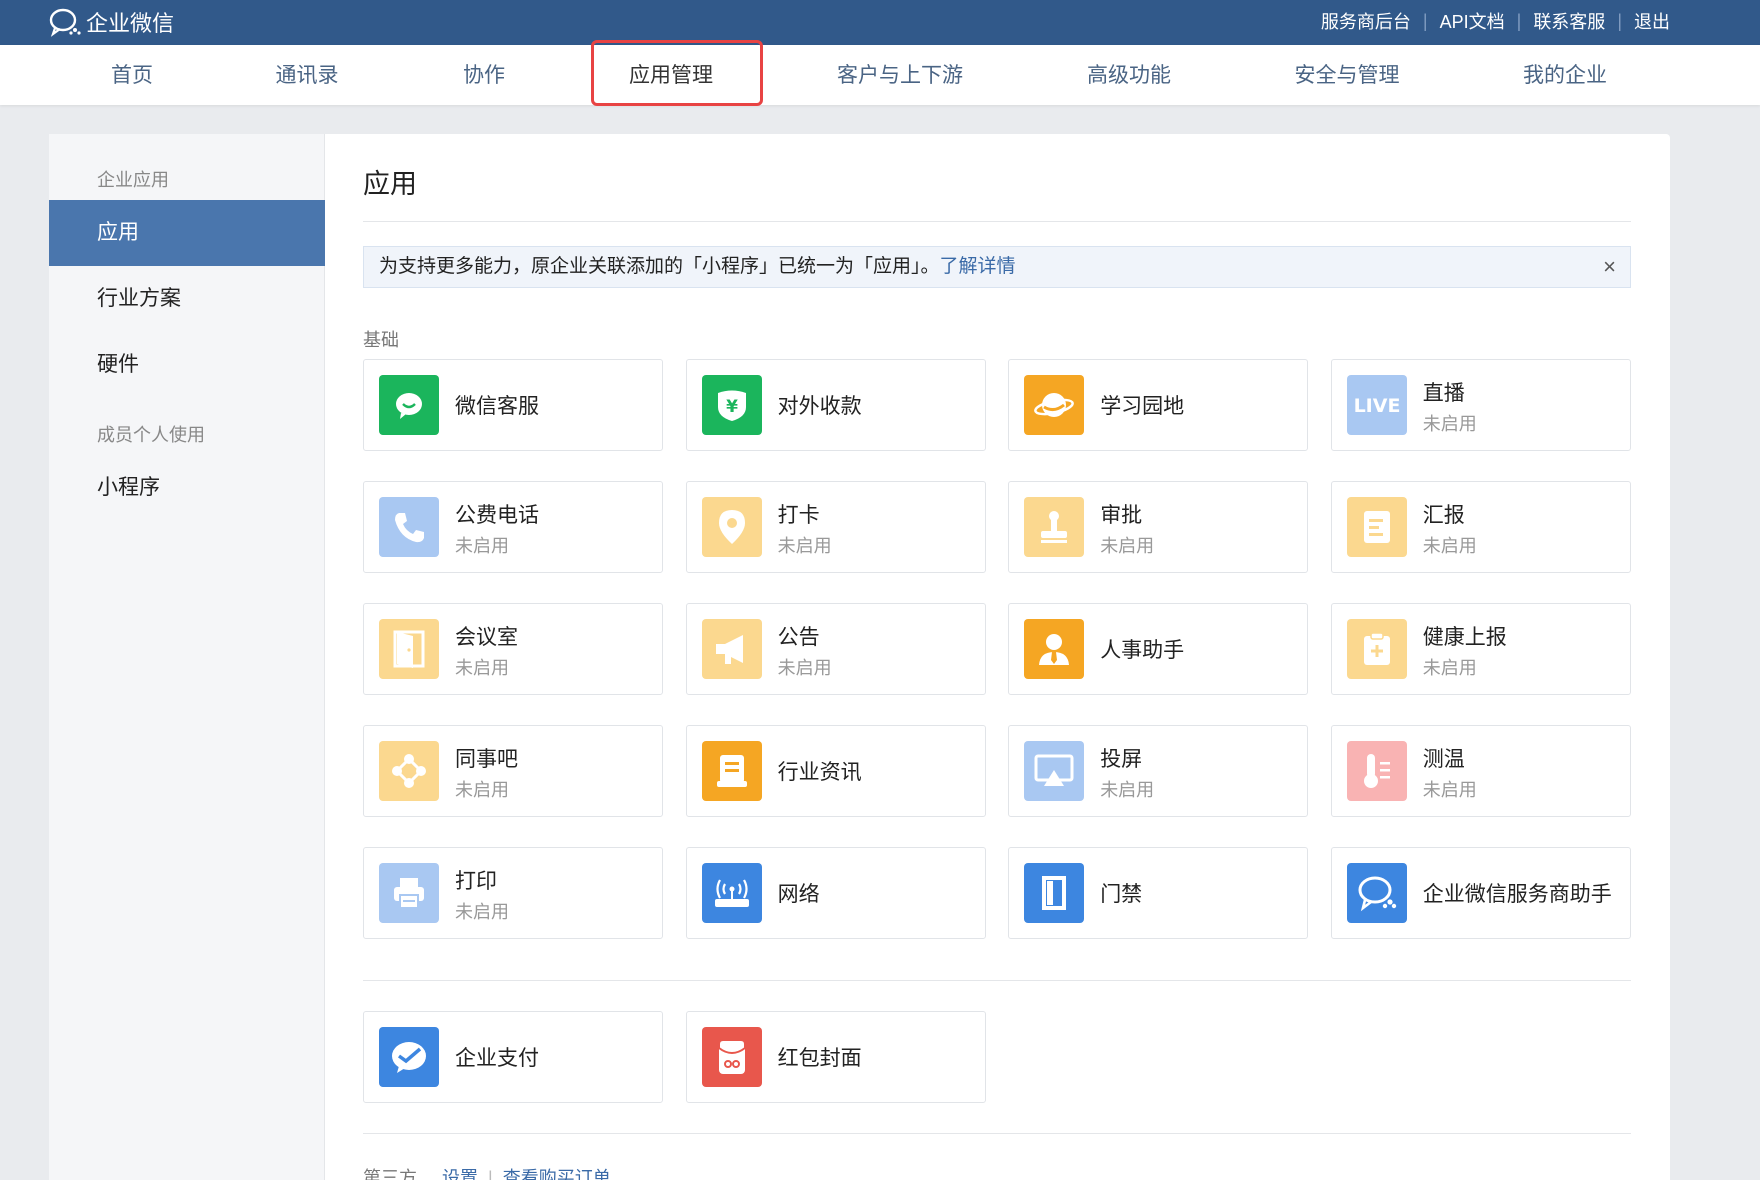 The image size is (1760, 1180). What do you see at coordinates (497, 515) in the screenshot?
I see `app-name: 公费电话` at bounding box center [497, 515].